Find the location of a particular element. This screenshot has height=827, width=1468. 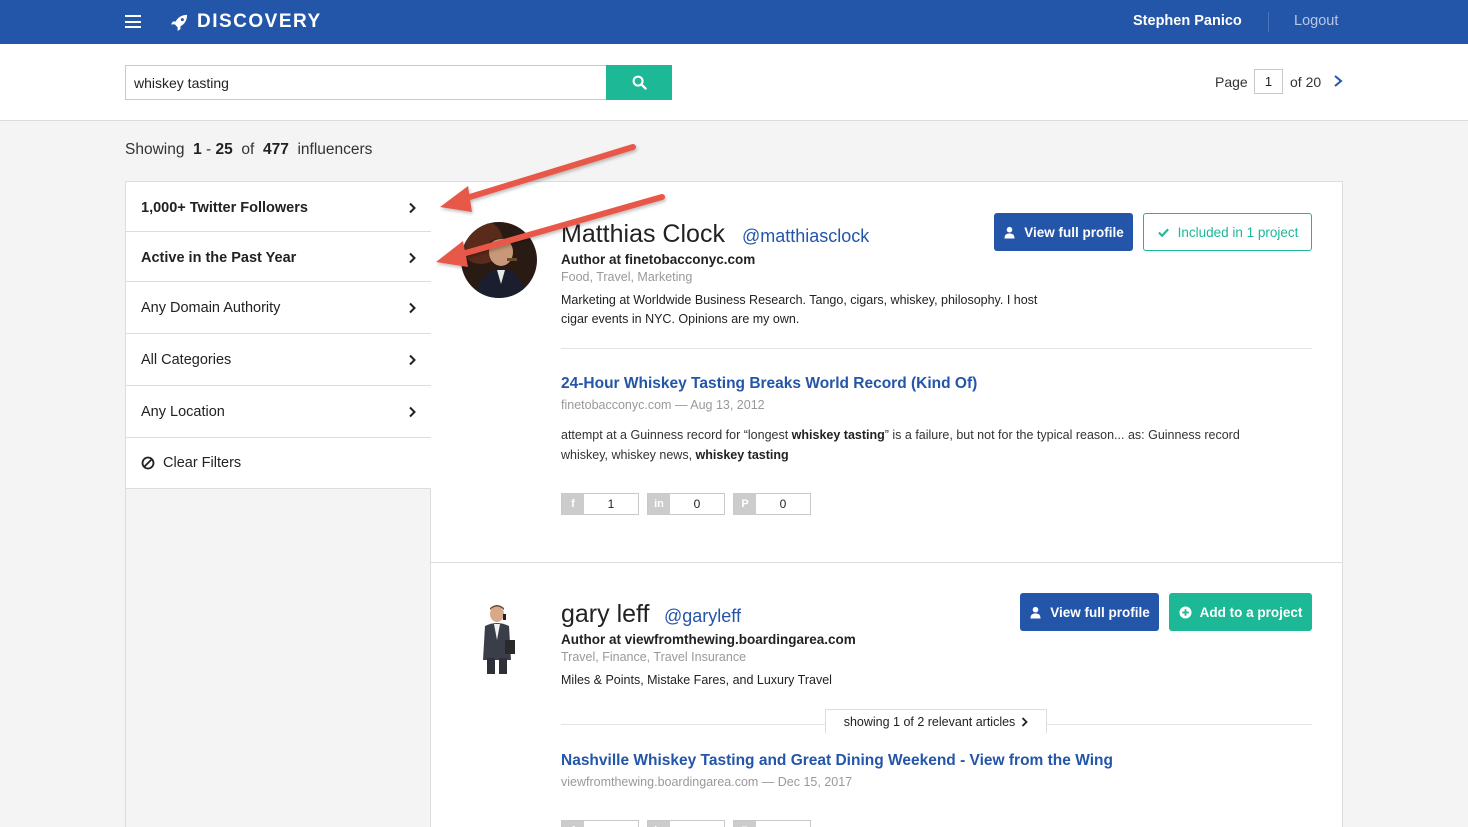

filter-categories: All Categories is located at coordinates (278, 359).